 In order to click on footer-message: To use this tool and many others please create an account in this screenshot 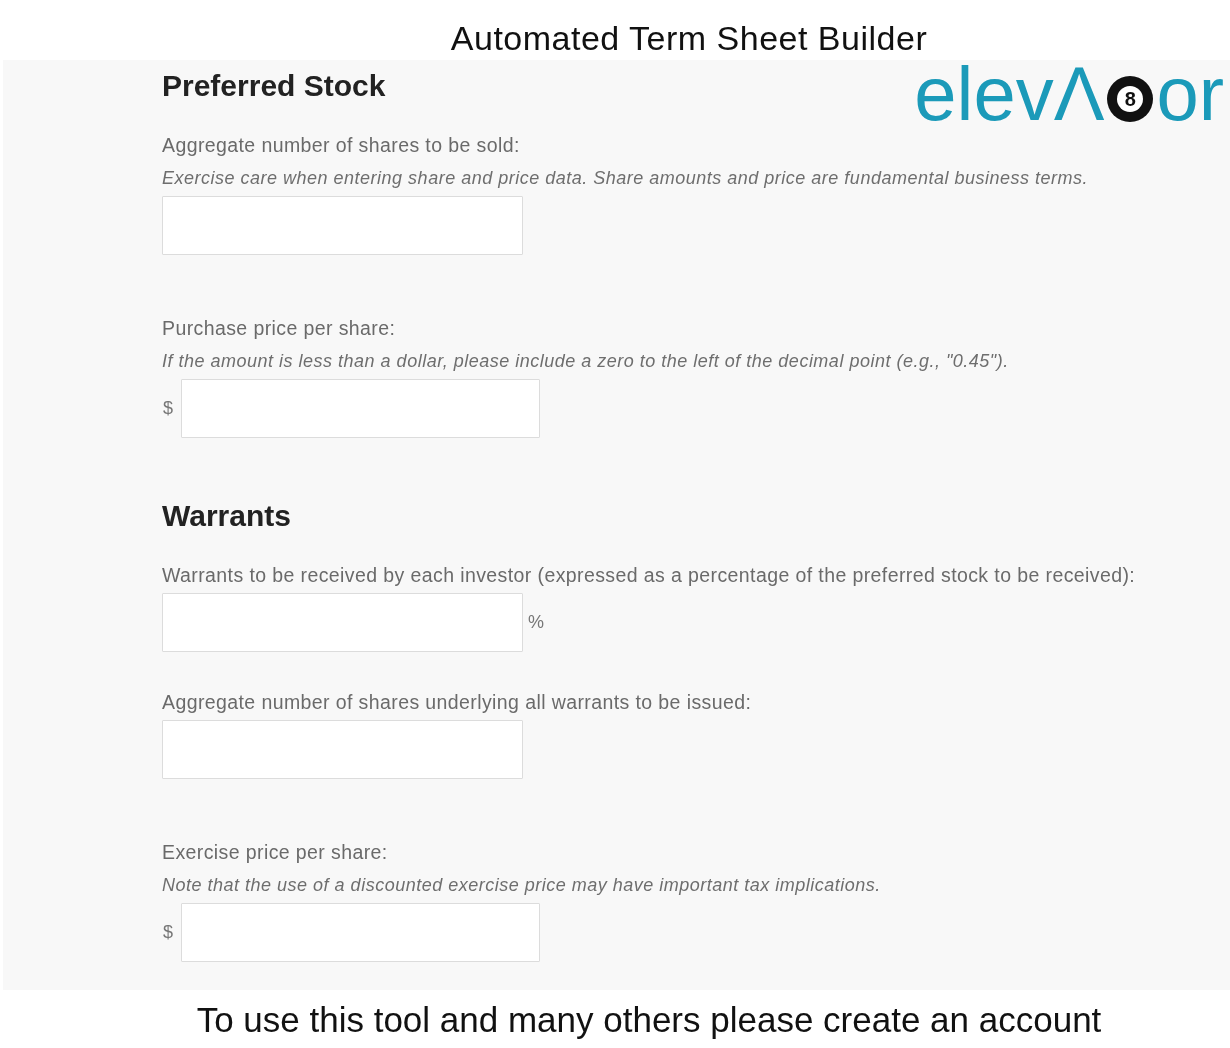, I will do `click(649, 1020)`.